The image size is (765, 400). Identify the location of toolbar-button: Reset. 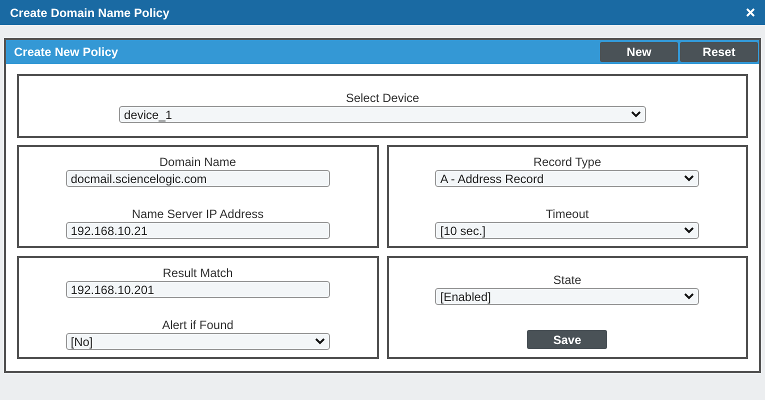
(719, 52).